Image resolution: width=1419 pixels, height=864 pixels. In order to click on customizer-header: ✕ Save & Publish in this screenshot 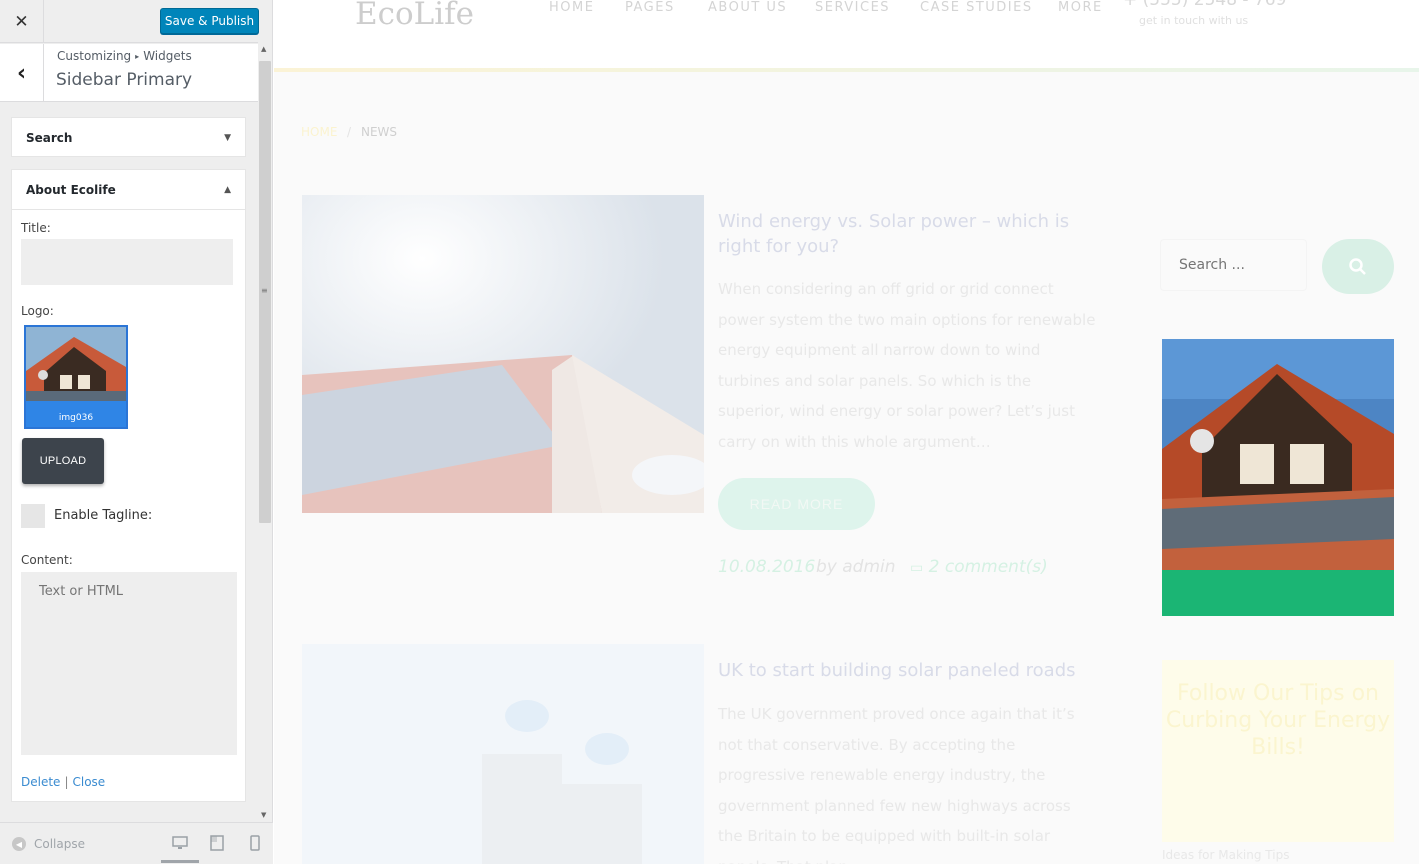, I will do `click(129, 21)`.